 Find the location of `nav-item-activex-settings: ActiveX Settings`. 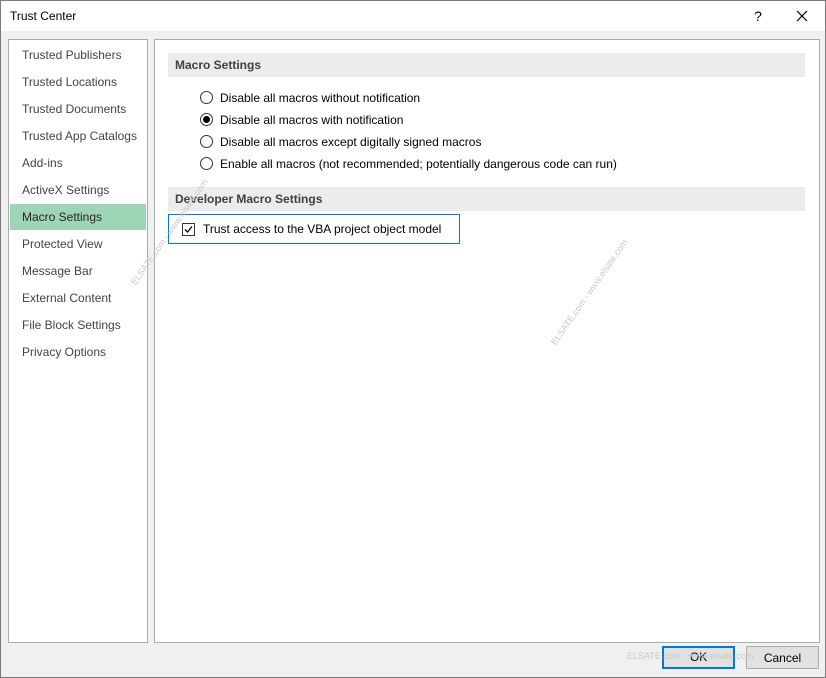

nav-item-activex-settings: ActiveX Settings is located at coordinates (78, 190).